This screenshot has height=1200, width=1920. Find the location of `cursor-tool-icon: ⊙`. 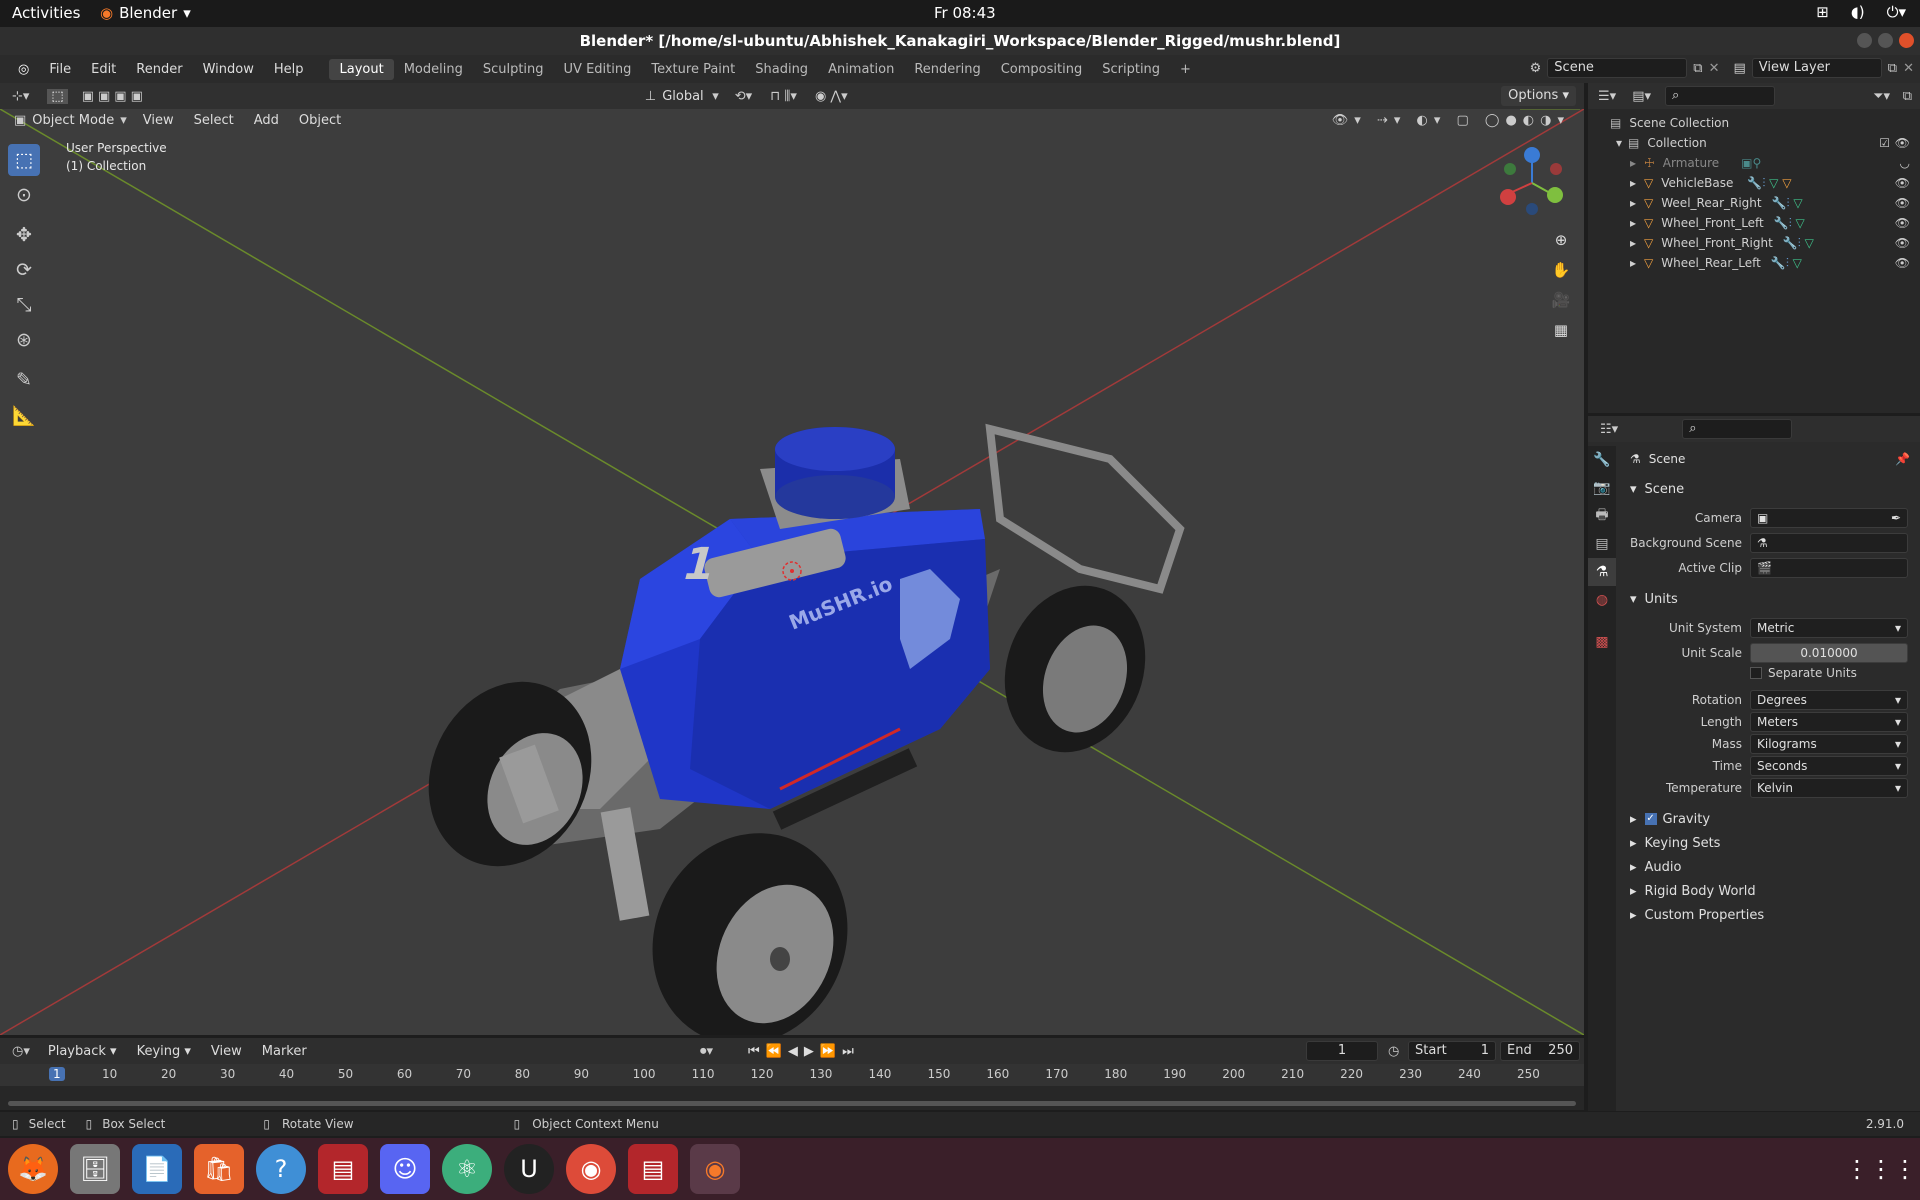

cursor-tool-icon: ⊙ is located at coordinates (24, 195).